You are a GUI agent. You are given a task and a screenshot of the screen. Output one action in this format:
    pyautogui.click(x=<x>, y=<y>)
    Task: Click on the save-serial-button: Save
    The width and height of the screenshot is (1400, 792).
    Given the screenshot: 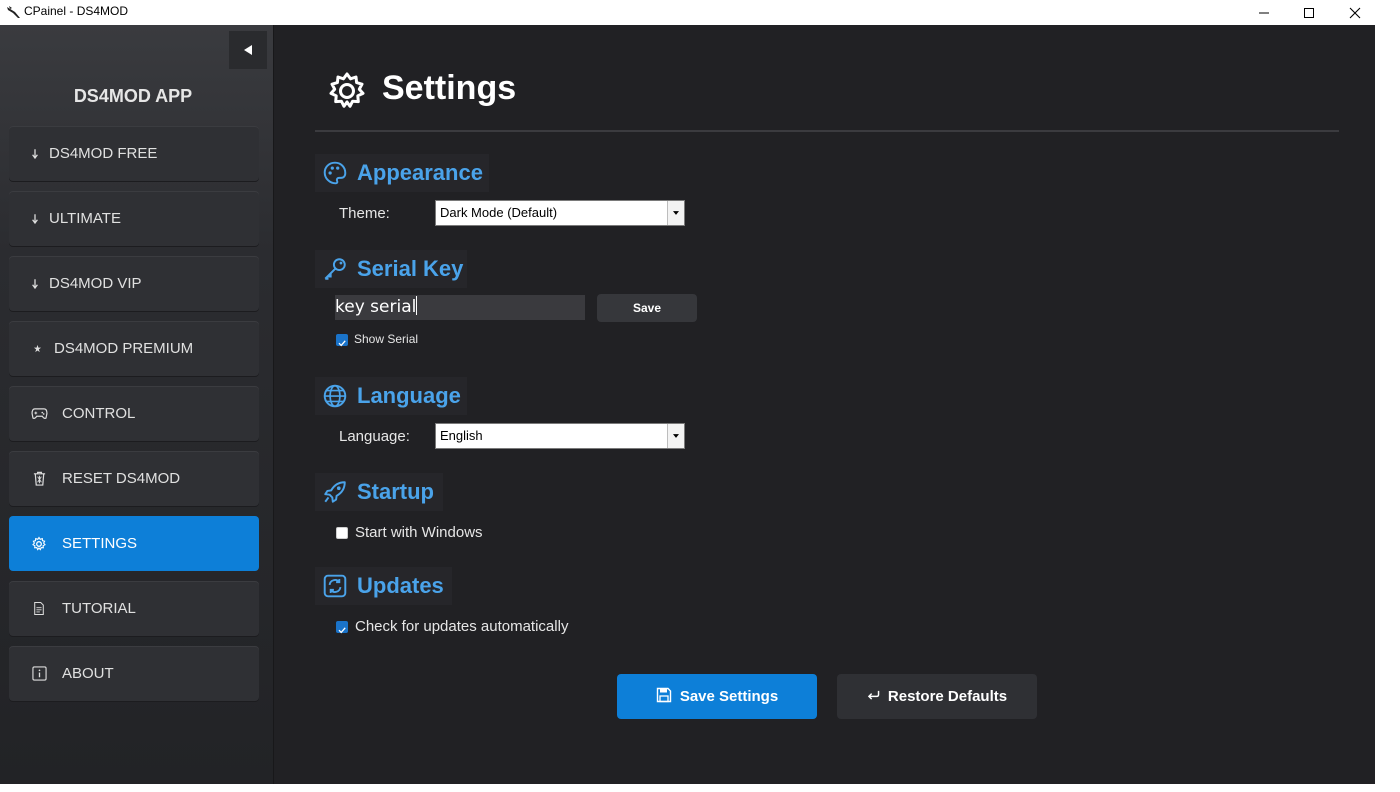 What is the action you would take?
    pyautogui.click(x=647, y=308)
    